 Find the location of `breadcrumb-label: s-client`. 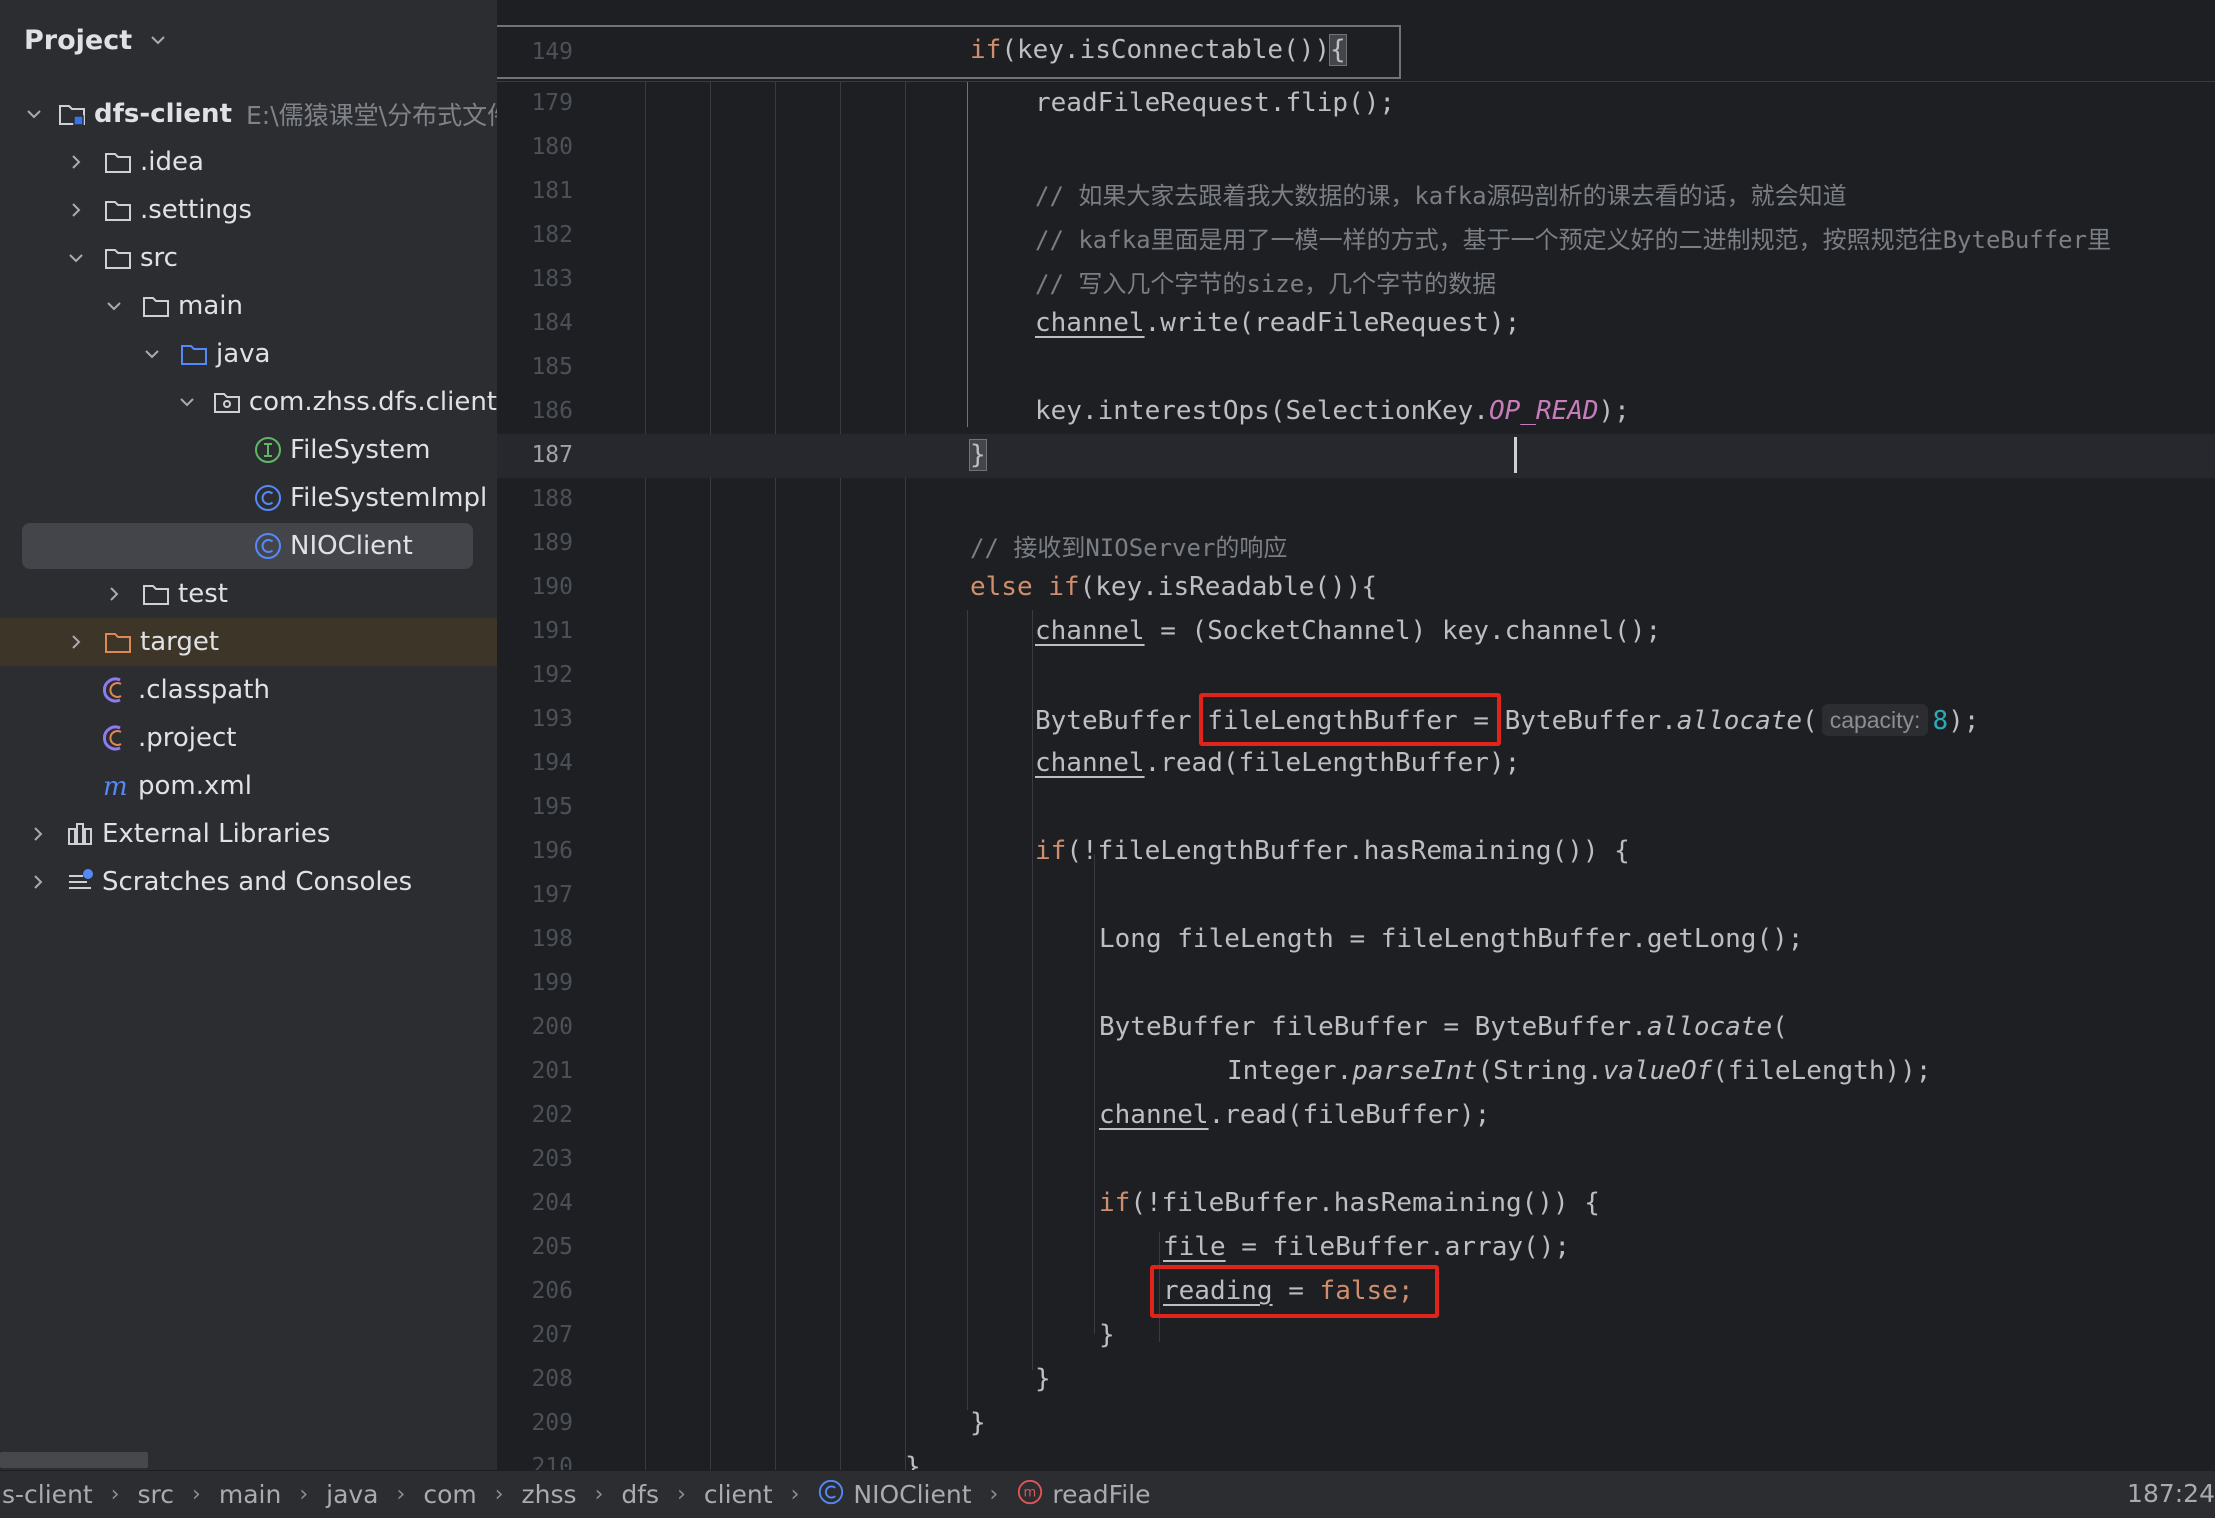

breadcrumb-label: s-client is located at coordinates (47, 1494).